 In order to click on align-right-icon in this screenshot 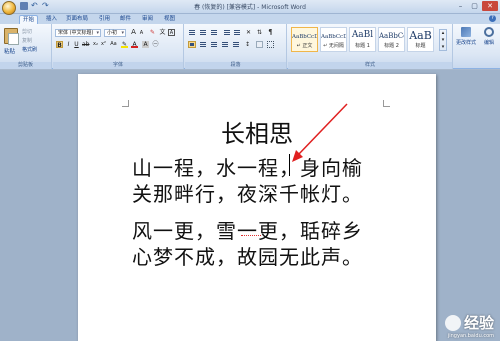, I will do `click(214, 44)`.